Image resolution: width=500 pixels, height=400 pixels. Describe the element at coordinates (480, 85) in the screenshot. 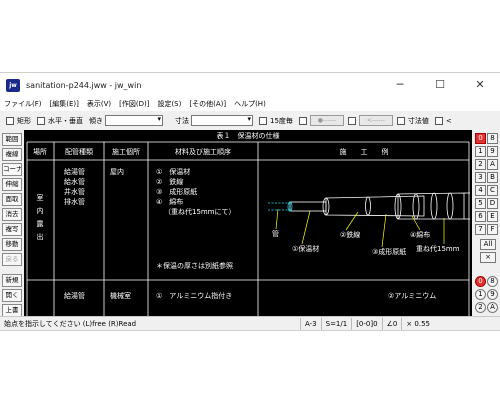

I see `close-button: ✕` at that location.